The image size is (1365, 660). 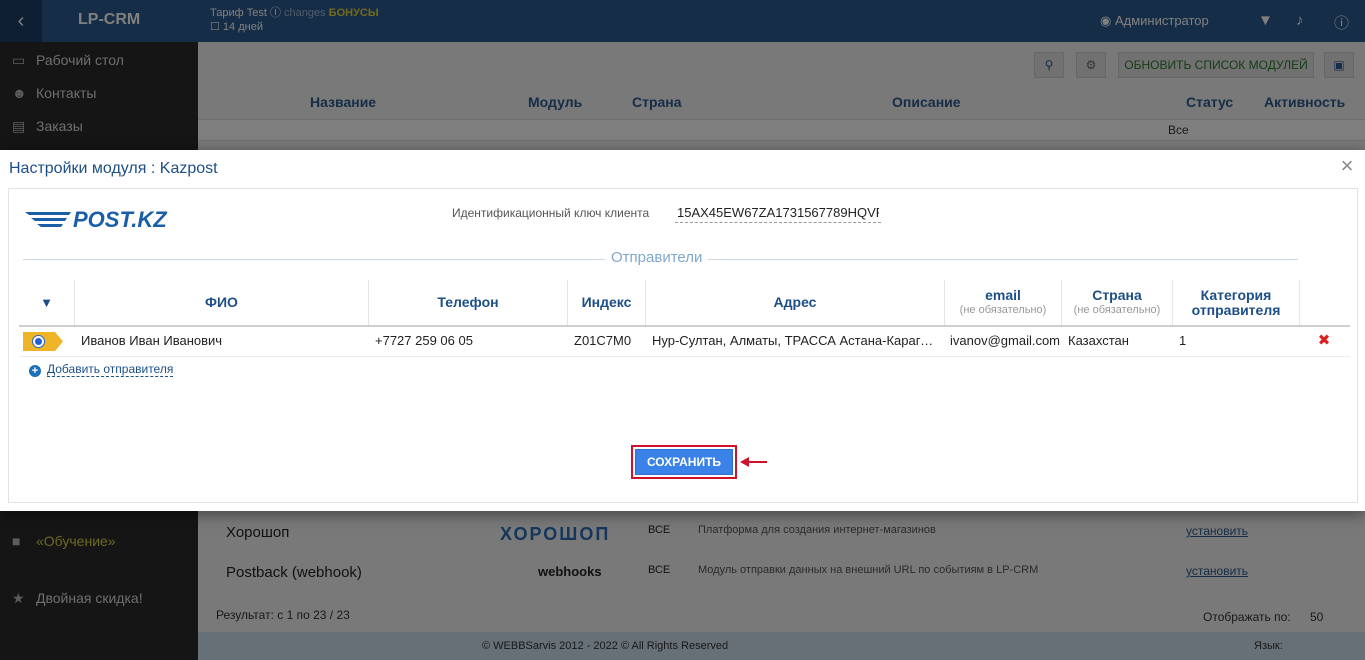 I want to click on modal-title: Настройки модуля : Kazpost, so click(x=113, y=168).